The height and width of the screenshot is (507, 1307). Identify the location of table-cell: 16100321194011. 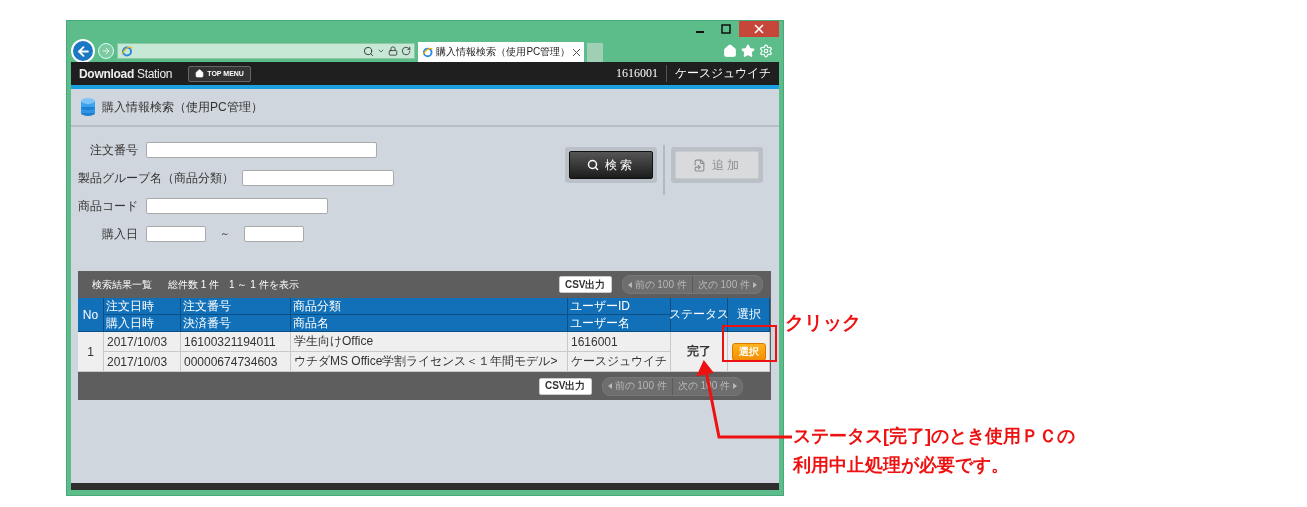
(236, 342).